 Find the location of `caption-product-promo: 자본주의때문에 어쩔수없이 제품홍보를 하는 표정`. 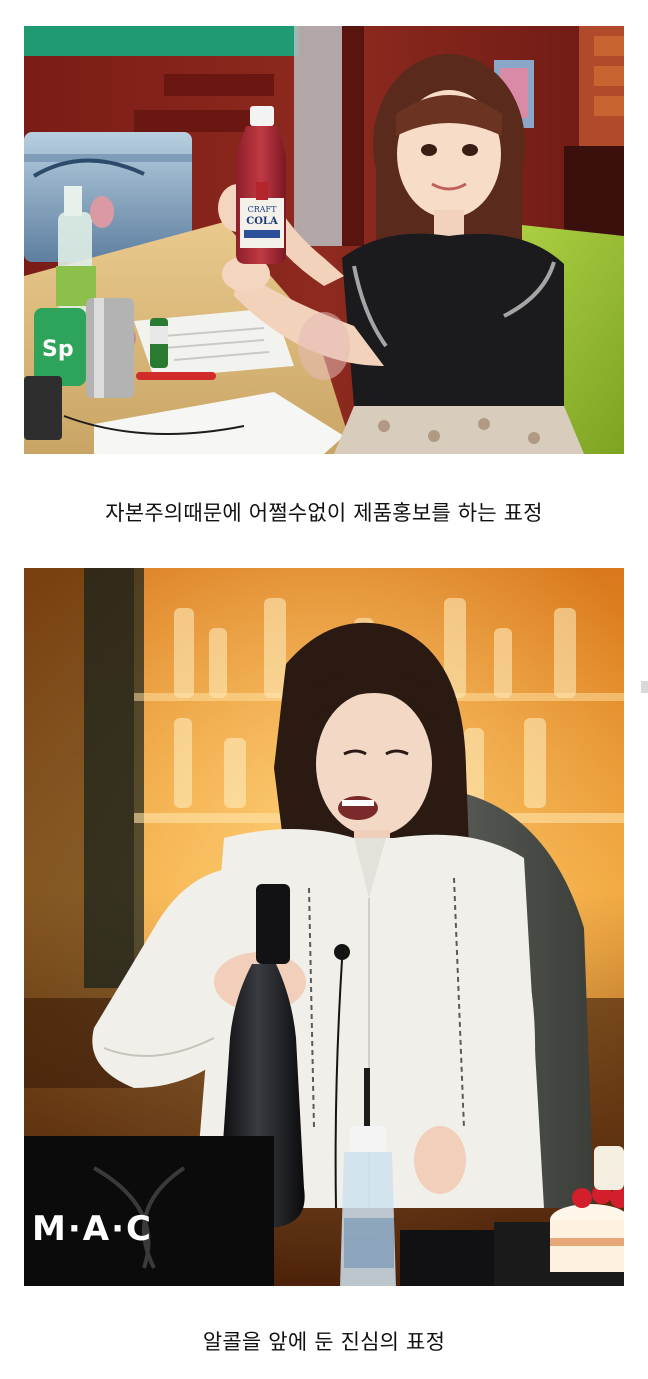

caption-product-promo: 자본주의때문에 어쩔수없이 제품홍보를 하는 표정 is located at coordinates (324, 513).